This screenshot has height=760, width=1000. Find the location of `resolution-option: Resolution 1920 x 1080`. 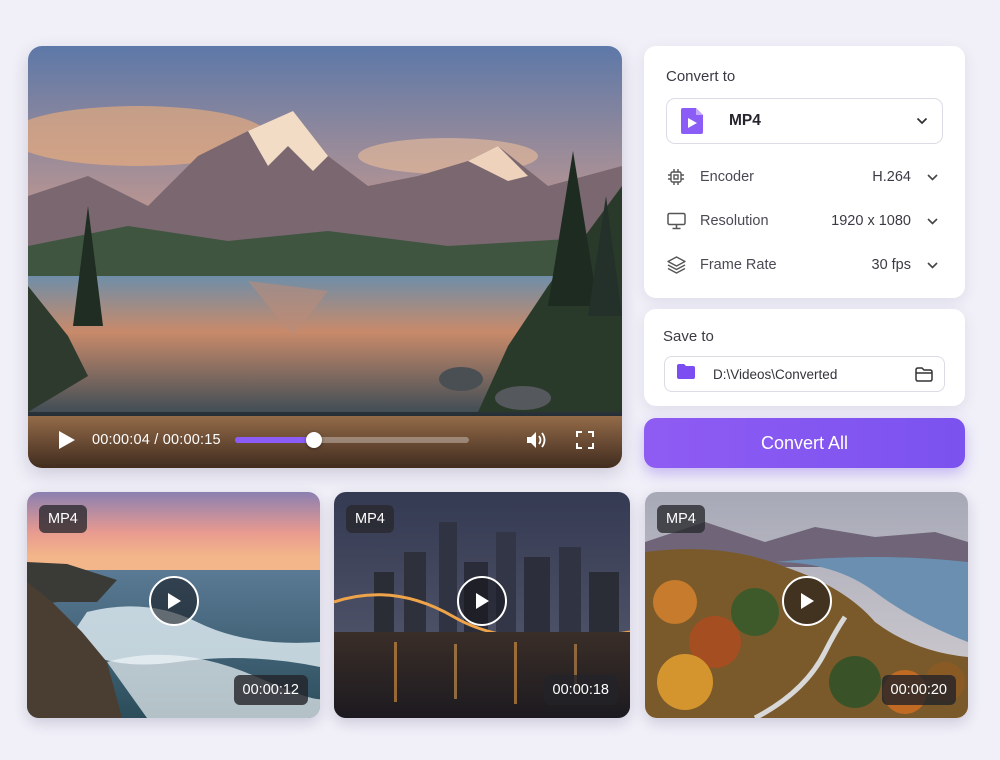

resolution-option: Resolution 1920 x 1080 is located at coordinates (804, 221).